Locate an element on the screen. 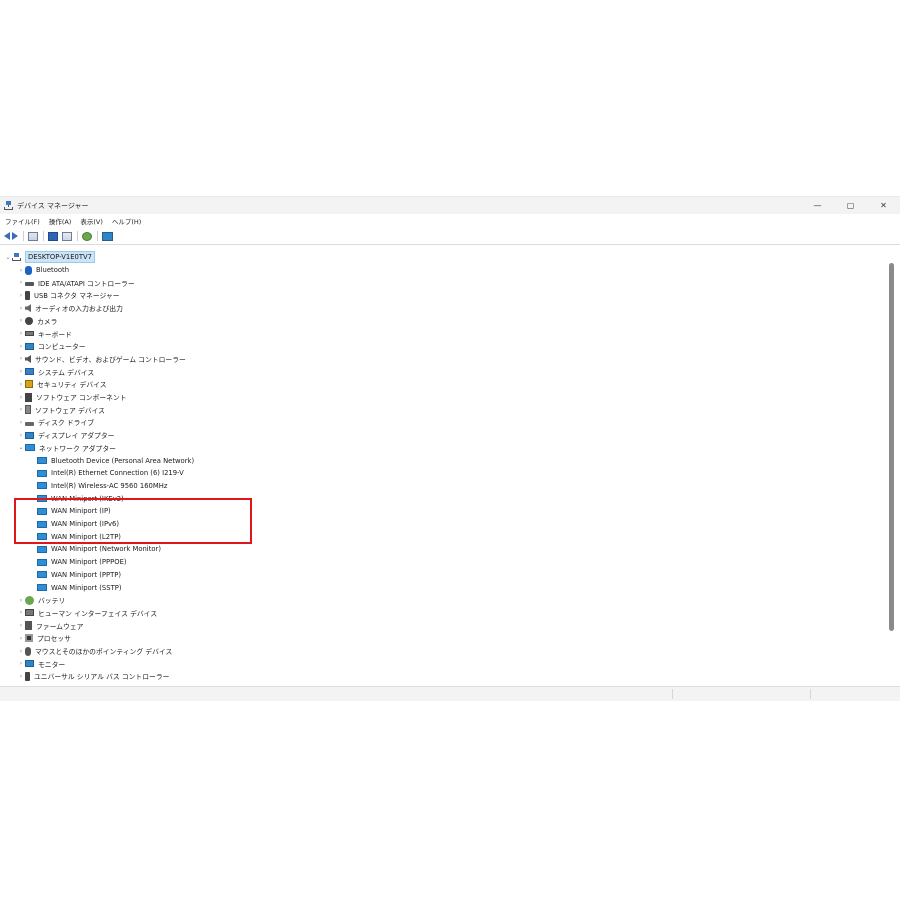 The height and width of the screenshot is (900, 900). tree-root-label: DESKTOP-V1E0TV7 is located at coordinates (60, 257).